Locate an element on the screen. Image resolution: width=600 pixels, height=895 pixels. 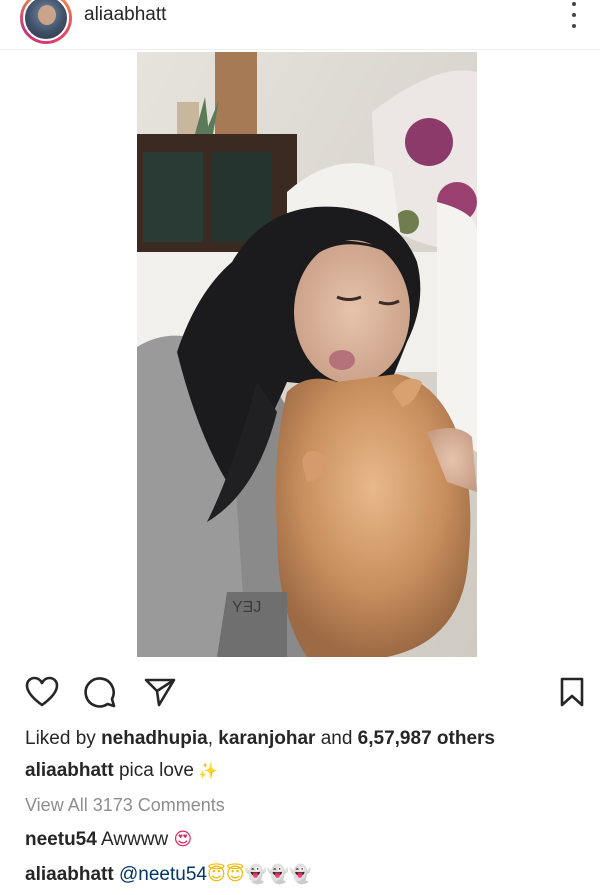
comment-text: Awwww is located at coordinates (135, 839).